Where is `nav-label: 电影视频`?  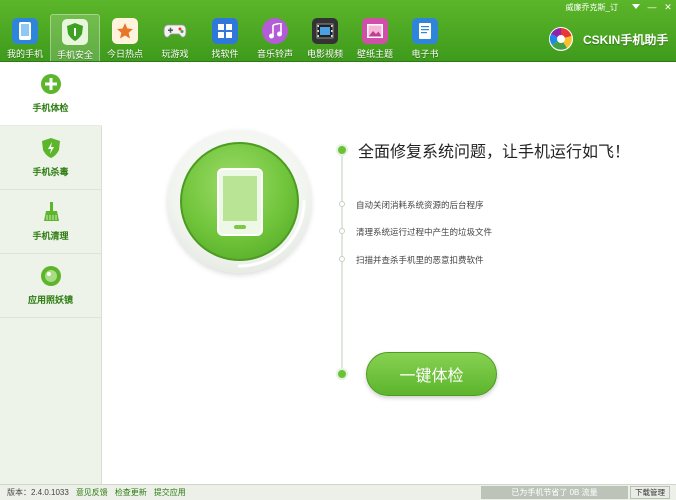
nav-label: 电影视频 is located at coordinates (324, 54).